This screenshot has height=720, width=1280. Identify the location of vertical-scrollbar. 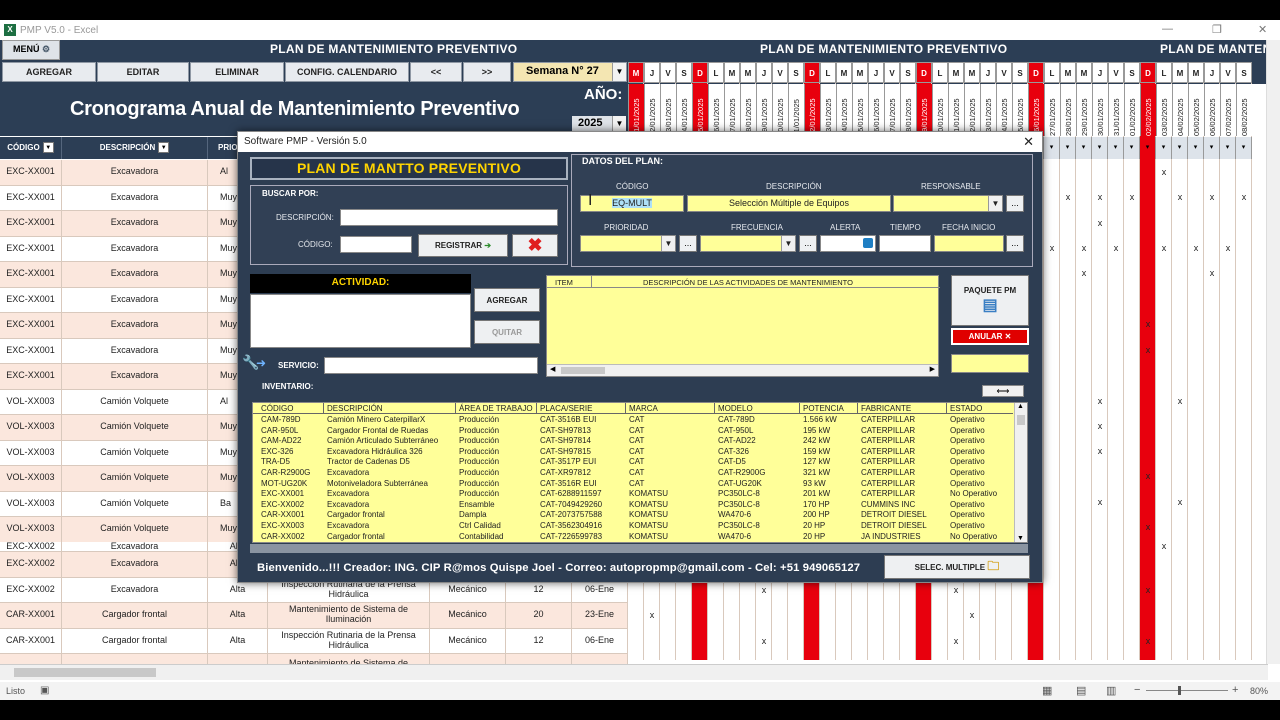
(1273, 352).